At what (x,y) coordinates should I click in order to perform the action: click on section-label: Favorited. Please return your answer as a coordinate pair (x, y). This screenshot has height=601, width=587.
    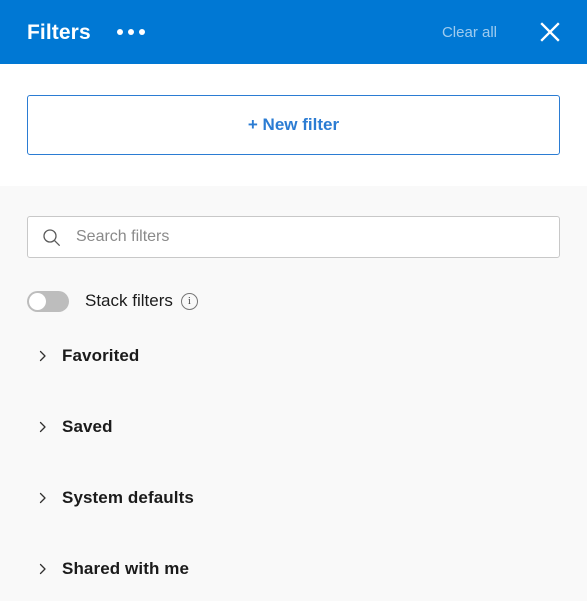
    Looking at the image, I should click on (101, 355).